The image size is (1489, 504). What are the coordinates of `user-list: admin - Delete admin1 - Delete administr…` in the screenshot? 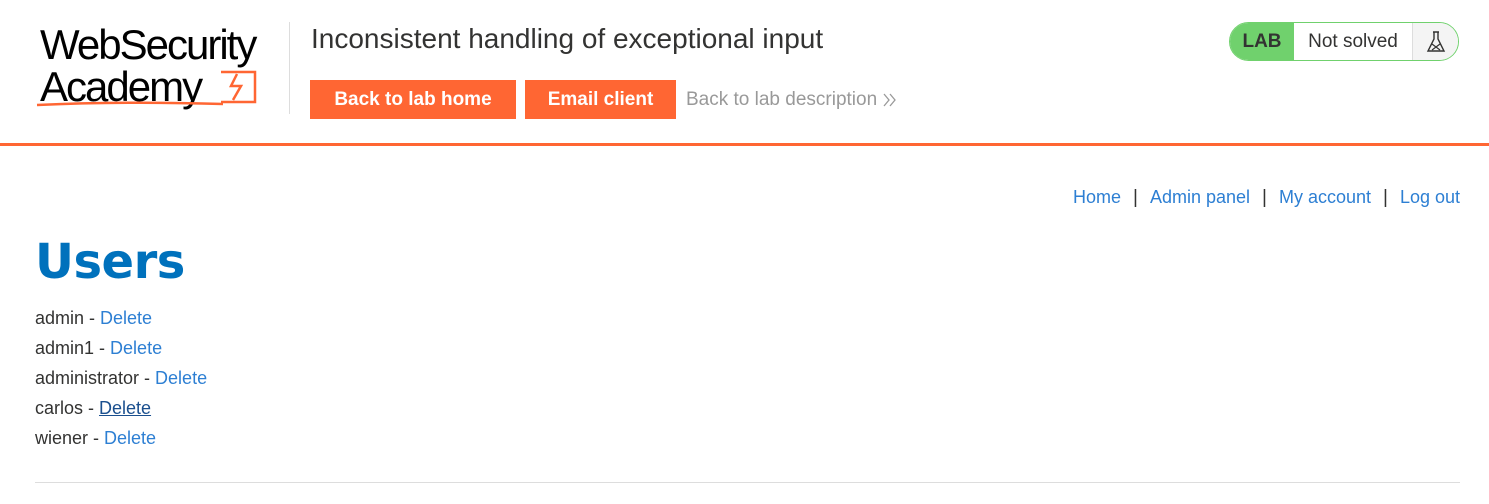 It's located at (121, 381).